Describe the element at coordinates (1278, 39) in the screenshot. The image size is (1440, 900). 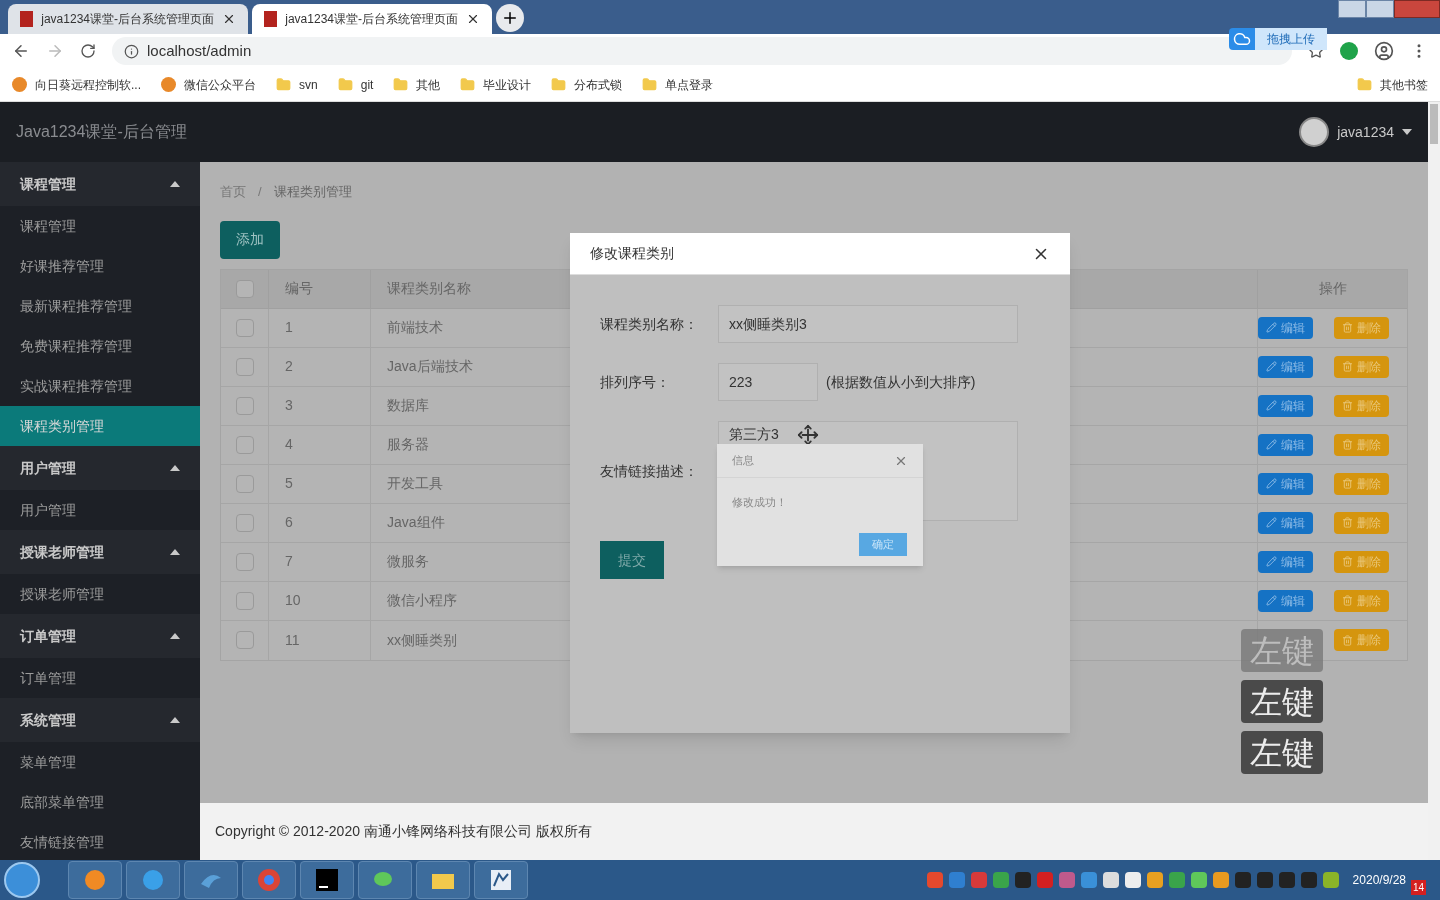
I see `upload-tooltip: 拖拽上传` at that location.